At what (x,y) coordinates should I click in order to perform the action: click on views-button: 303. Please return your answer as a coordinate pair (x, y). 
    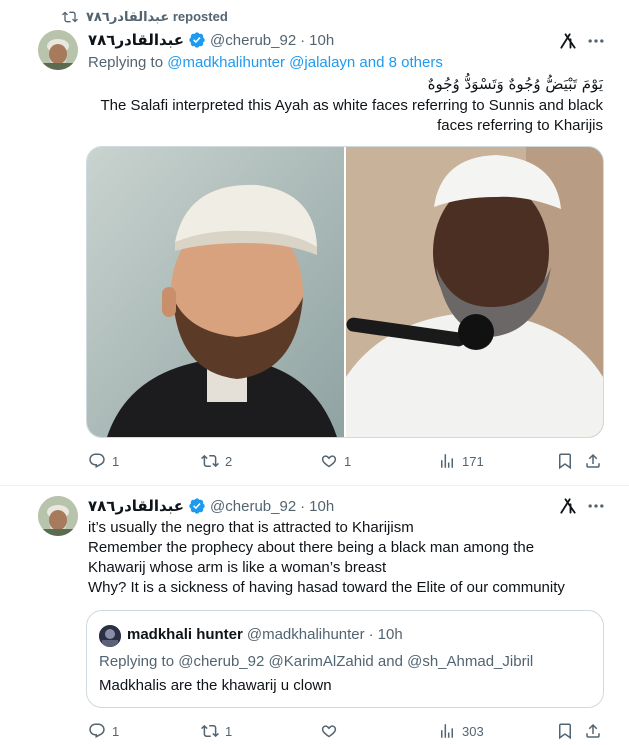
    Looking at the image, I should click on (461, 731).